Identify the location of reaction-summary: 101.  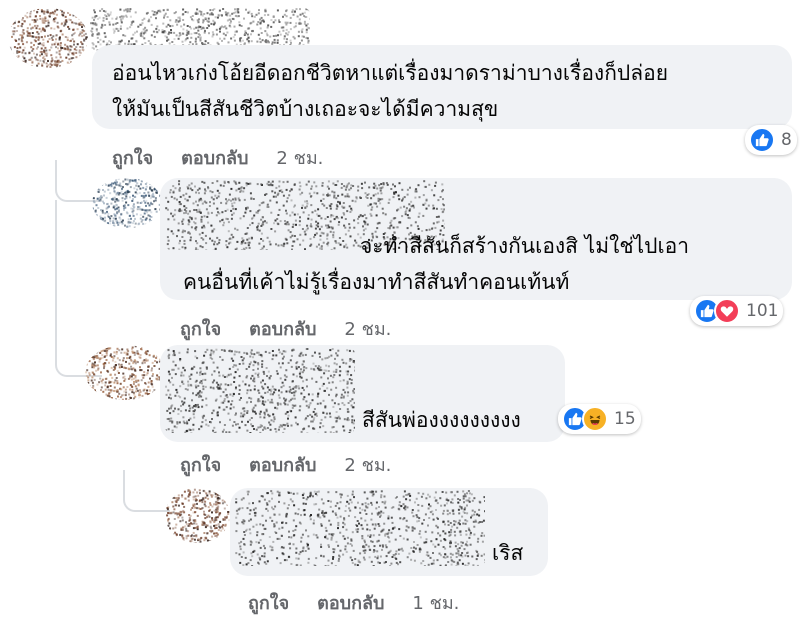
(737, 311).